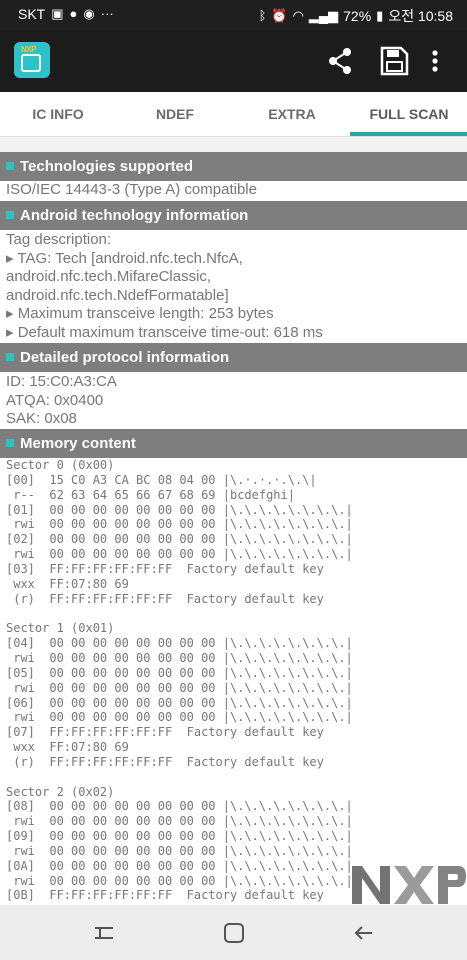 This screenshot has width=467, height=960. What do you see at coordinates (140, 313) in the screenshot?
I see `text-line: ▸ Maximum transceive length: 253 bytes` at bounding box center [140, 313].